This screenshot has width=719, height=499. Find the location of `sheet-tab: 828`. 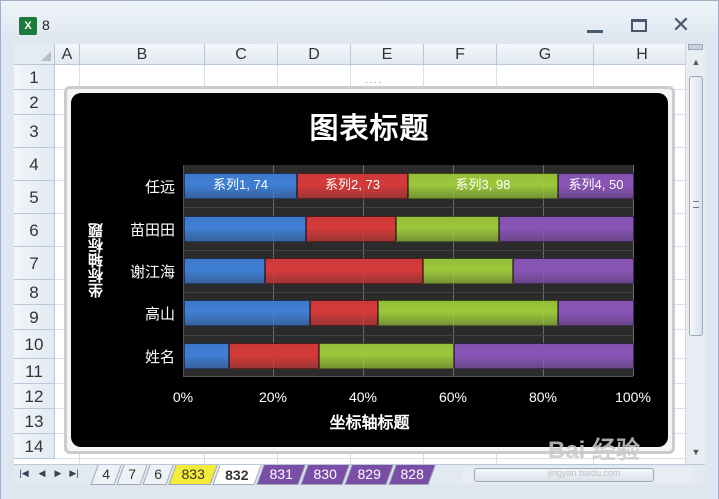

sheet-tab: 828 is located at coordinates (412, 475).